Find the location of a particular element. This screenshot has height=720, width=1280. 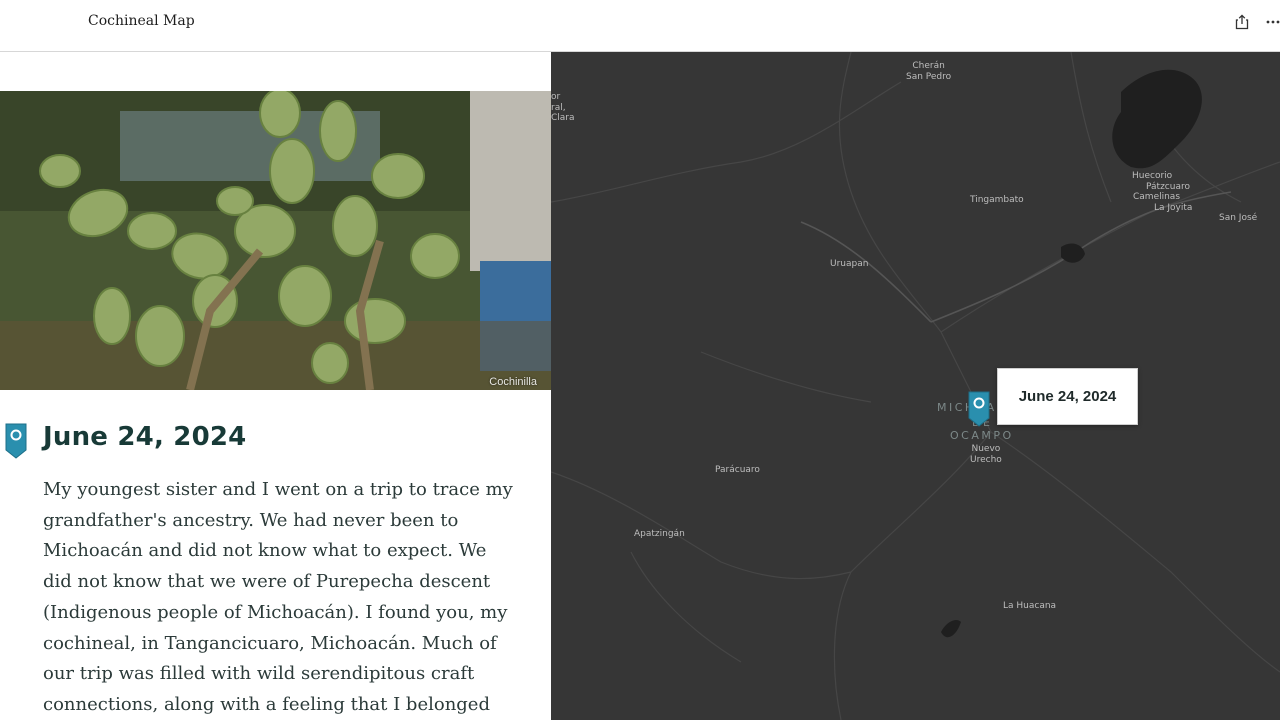

entry-title: June 24, 2024 is located at coordinates (145, 437).